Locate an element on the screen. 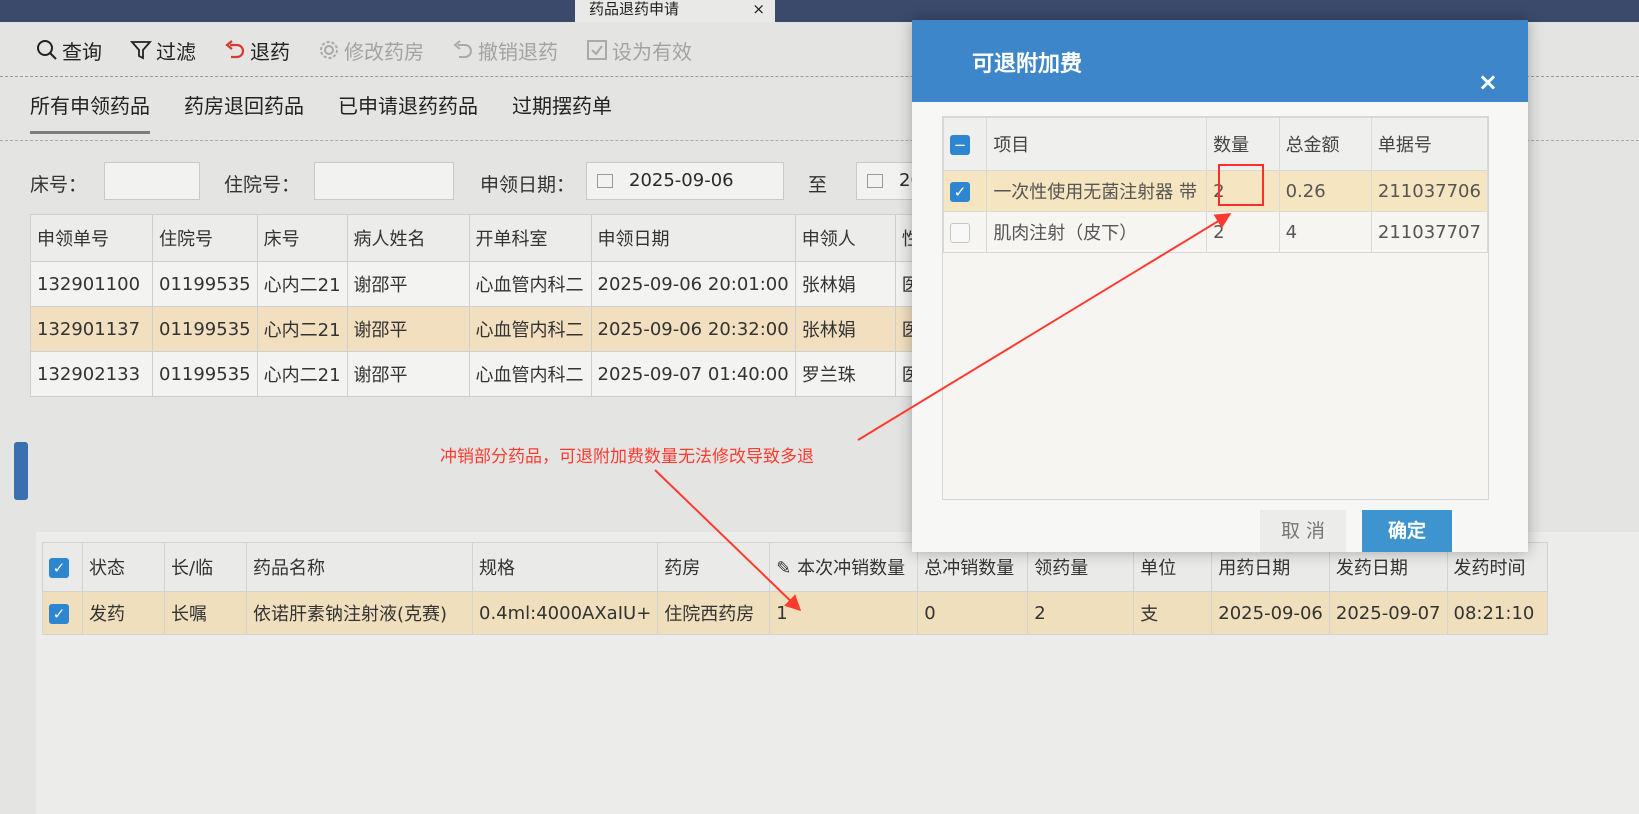  cell-dispense-date: 2025-09-07 is located at coordinates (1388, 613).